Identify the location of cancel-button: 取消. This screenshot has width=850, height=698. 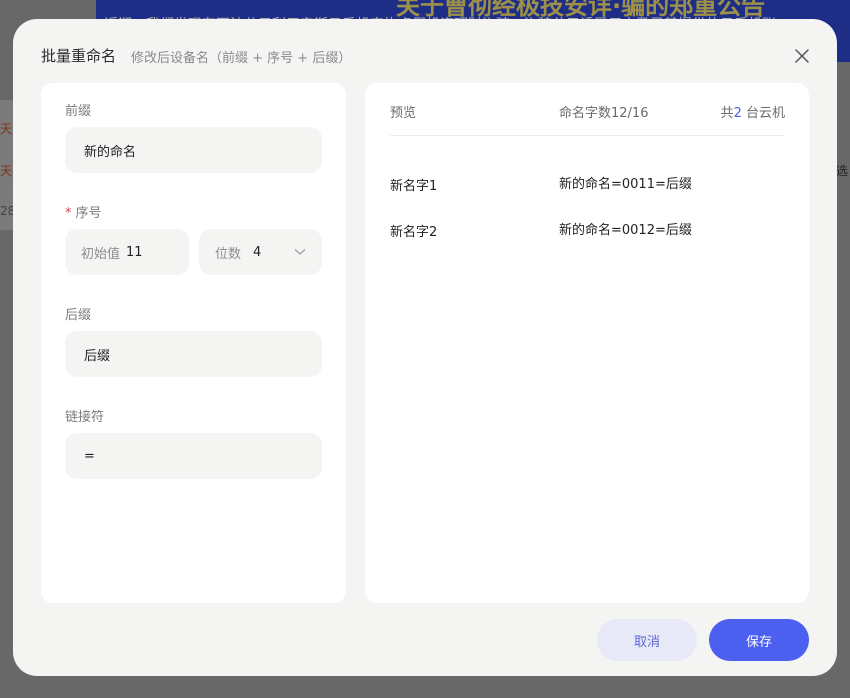
(647, 640).